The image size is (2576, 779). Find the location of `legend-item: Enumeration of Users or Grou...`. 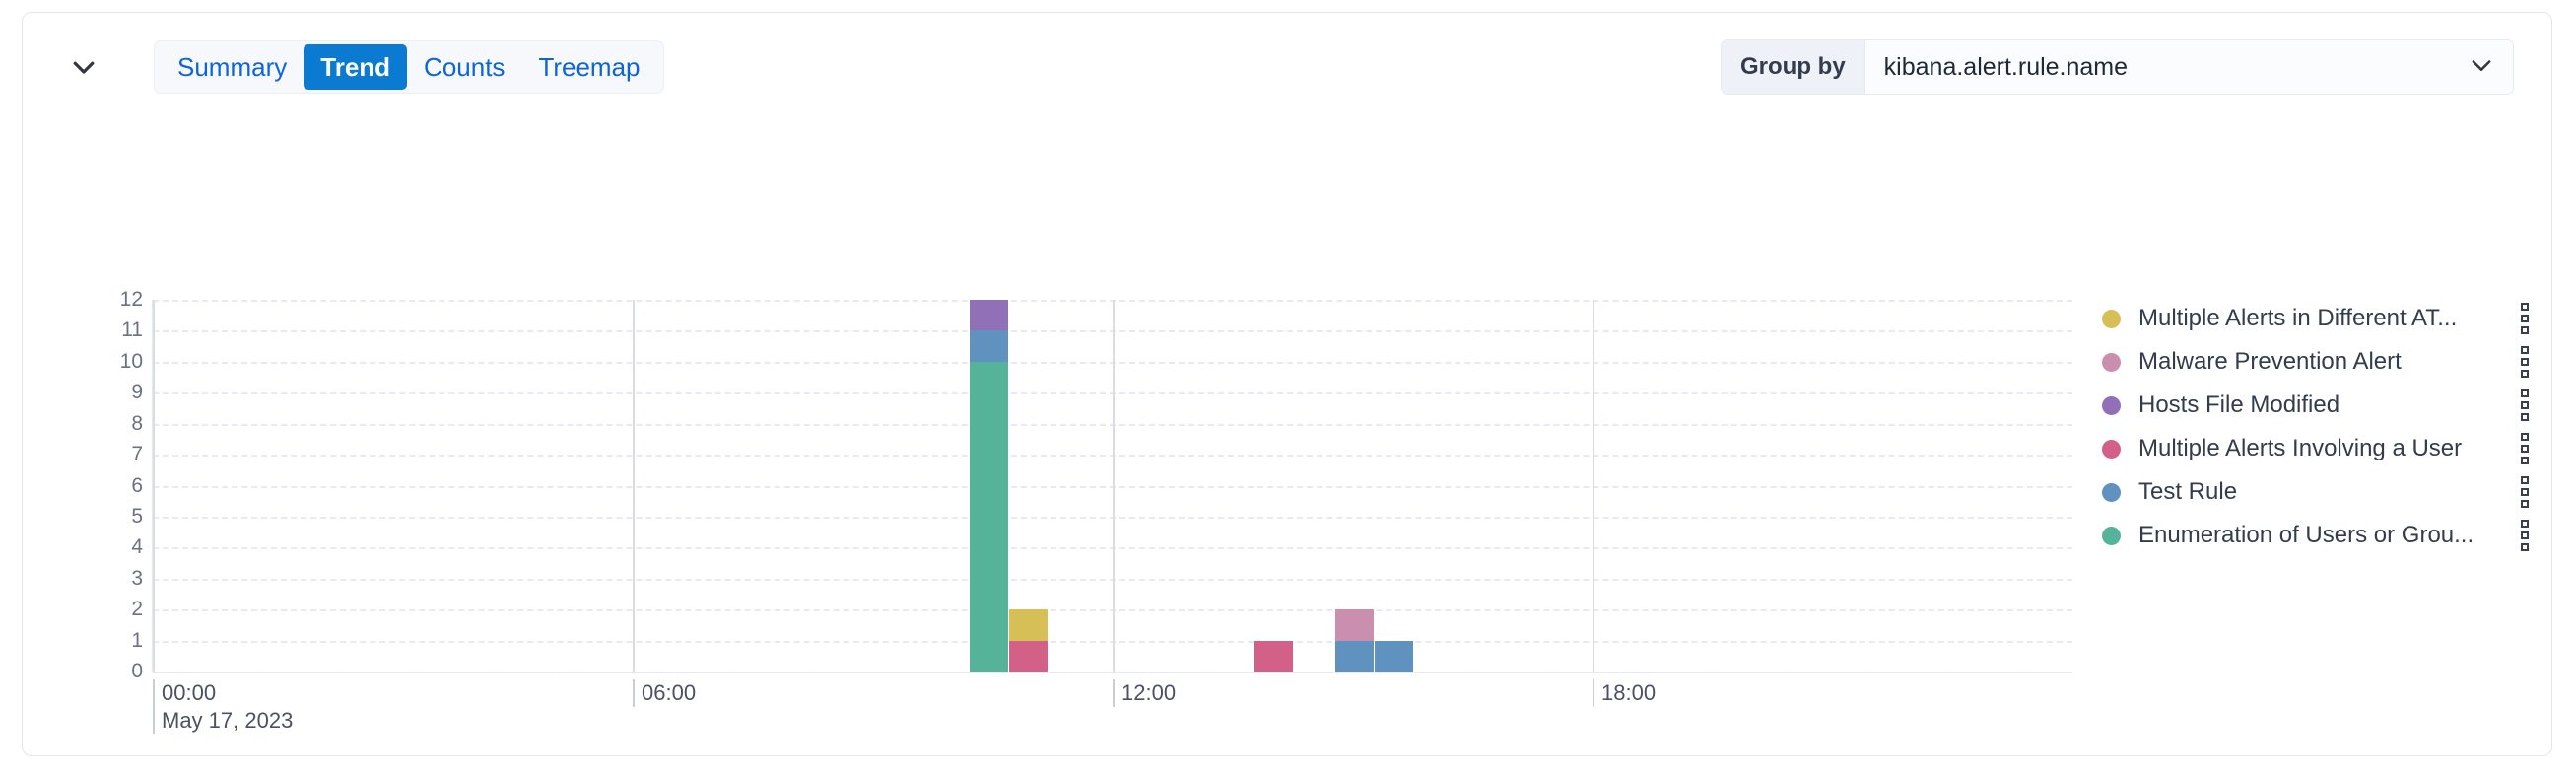

legend-item: Enumeration of Users or Grou... is located at coordinates (2319, 536).